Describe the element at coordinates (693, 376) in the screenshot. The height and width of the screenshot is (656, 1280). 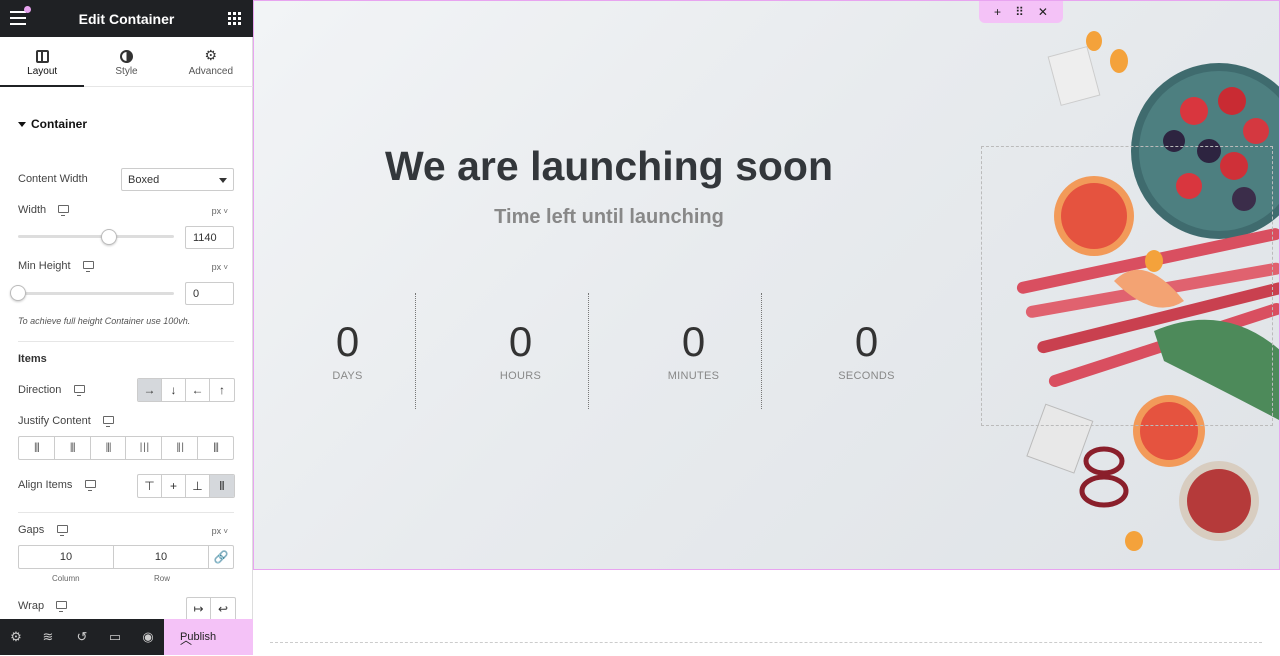
I see `countdown-label: MINUTES` at that location.